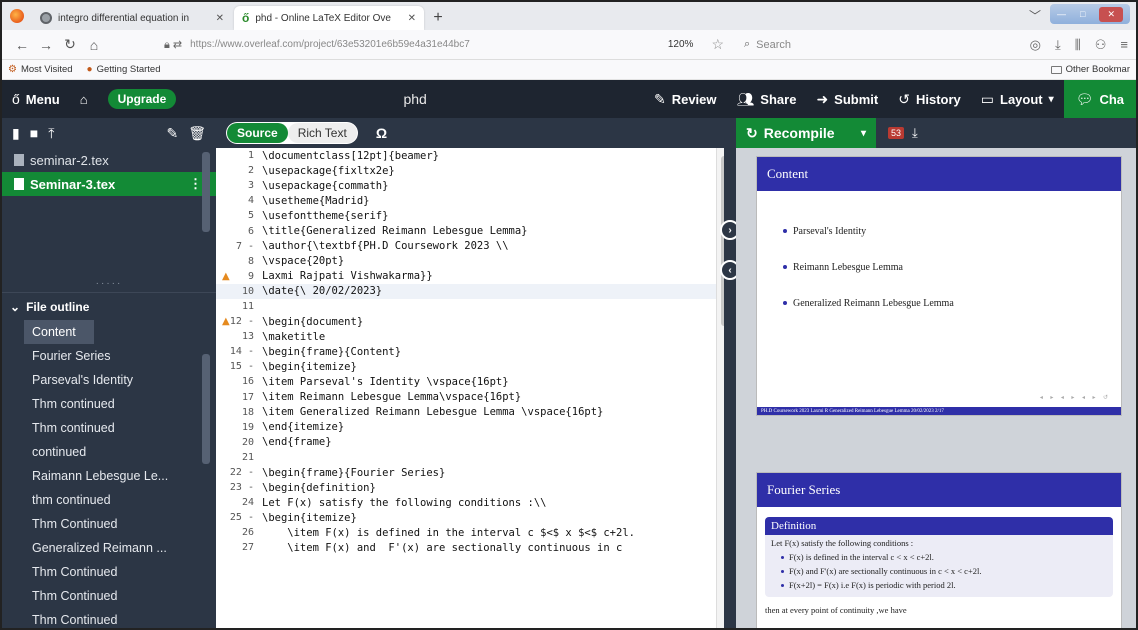  What do you see at coordinates (466, 155) in the screenshot?
I see `code-line: 1 \documentclass[12pt]{beamer}` at bounding box center [466, 155].